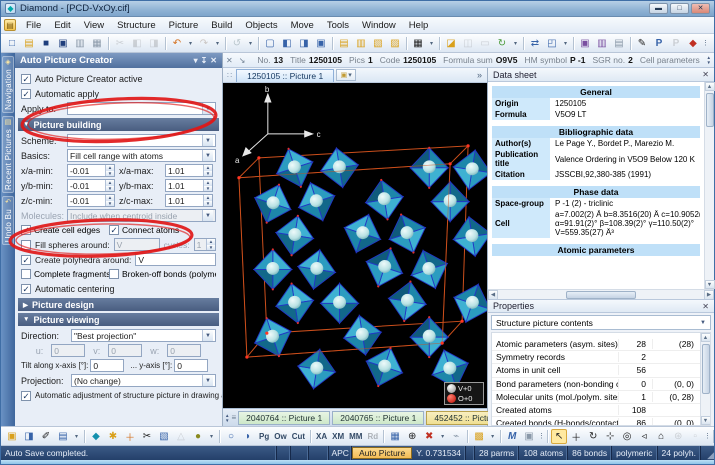  Describe the element at coordinates (97, 43) in the screenshot. I see `print-icon: ▦` at that location.